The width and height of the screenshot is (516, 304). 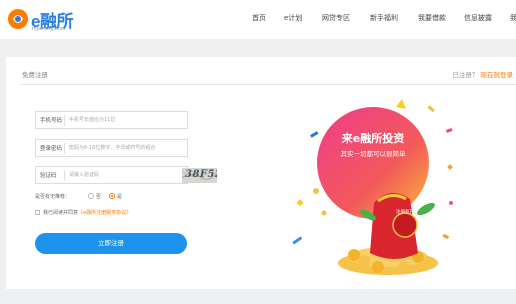 I want to click on captcha-code: 38F52, so click(x=201, y=174).